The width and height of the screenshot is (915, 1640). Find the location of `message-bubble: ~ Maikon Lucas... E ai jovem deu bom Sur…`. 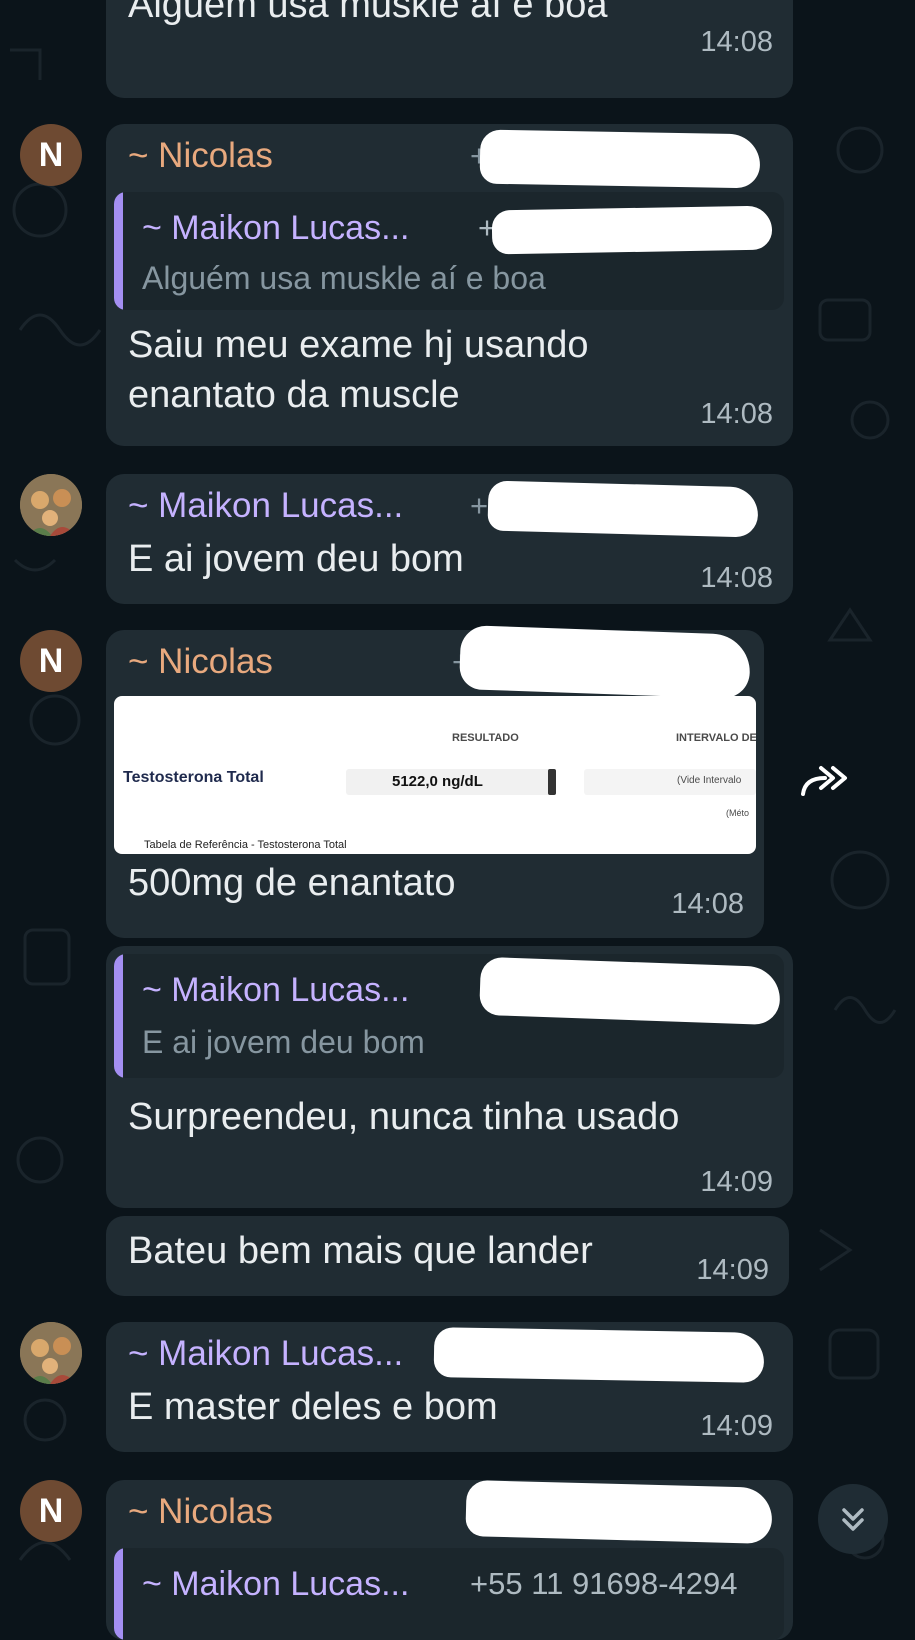

message-bubble: ~ Maikon Lucas... E ai jovem deu bom Sur… is located at coordinates (449, 1077).